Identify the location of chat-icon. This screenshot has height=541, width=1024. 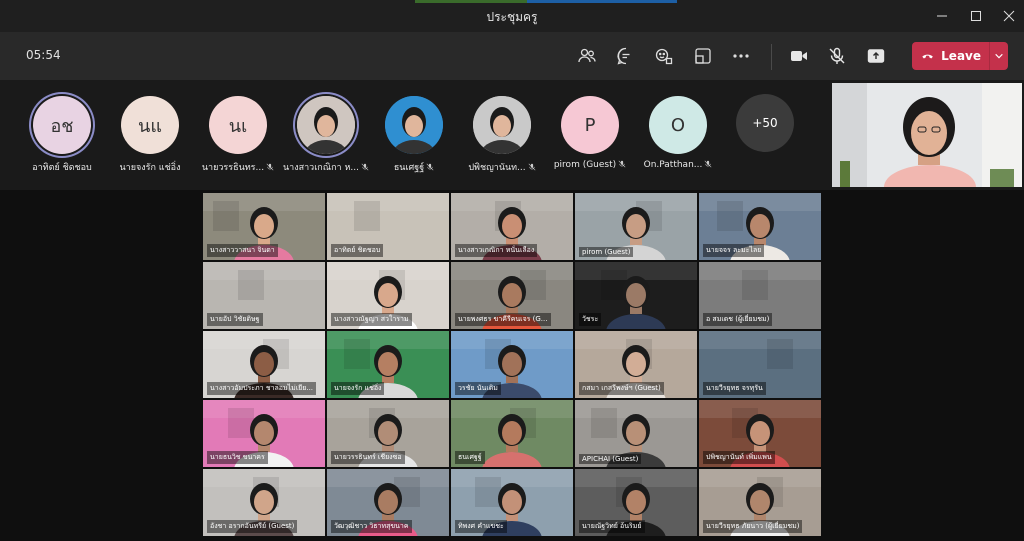
(623, 56).